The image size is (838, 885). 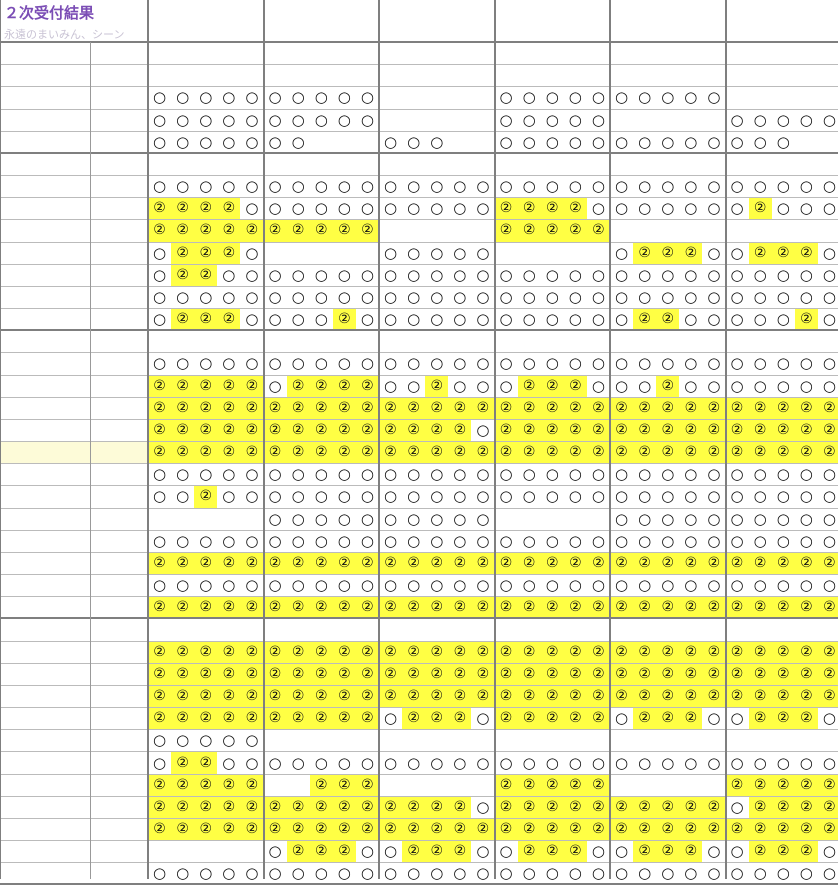 I want to click on not-participating-text, so click(x=182, y=851).